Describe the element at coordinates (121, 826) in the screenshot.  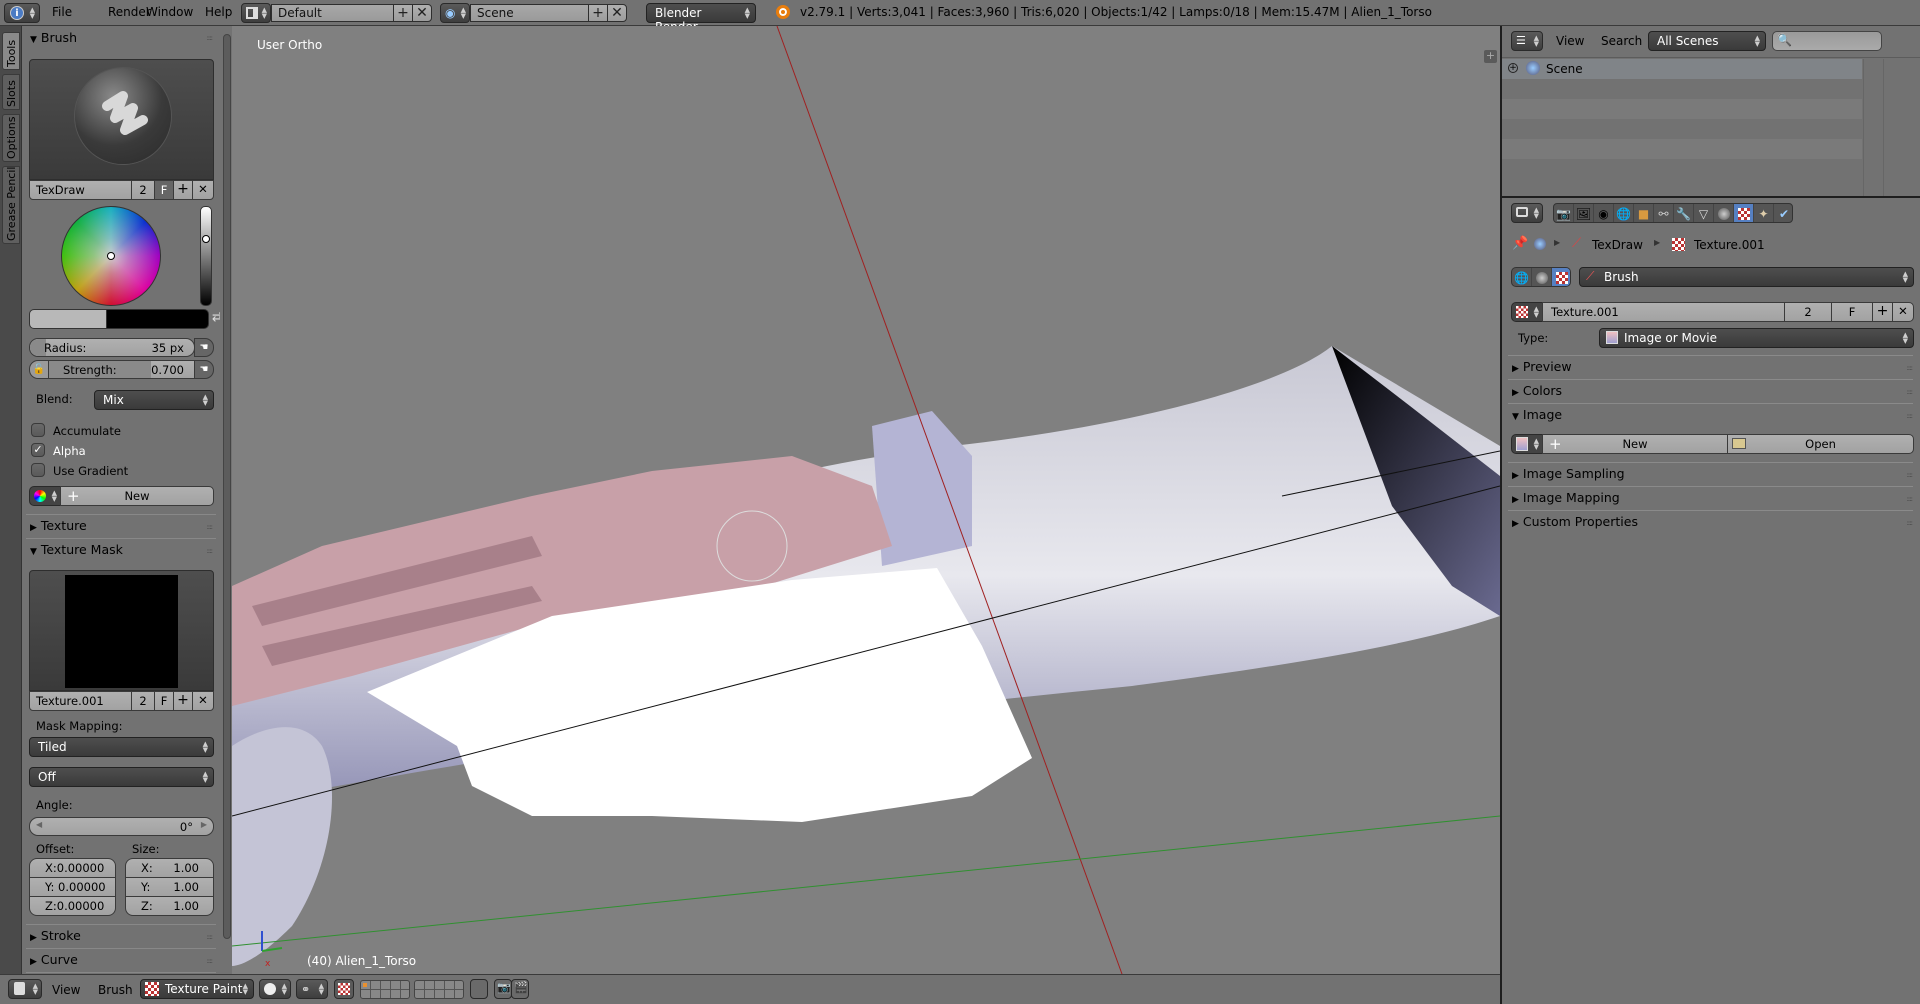
I see `angle-field: ◀ 0° ▶` at that location.